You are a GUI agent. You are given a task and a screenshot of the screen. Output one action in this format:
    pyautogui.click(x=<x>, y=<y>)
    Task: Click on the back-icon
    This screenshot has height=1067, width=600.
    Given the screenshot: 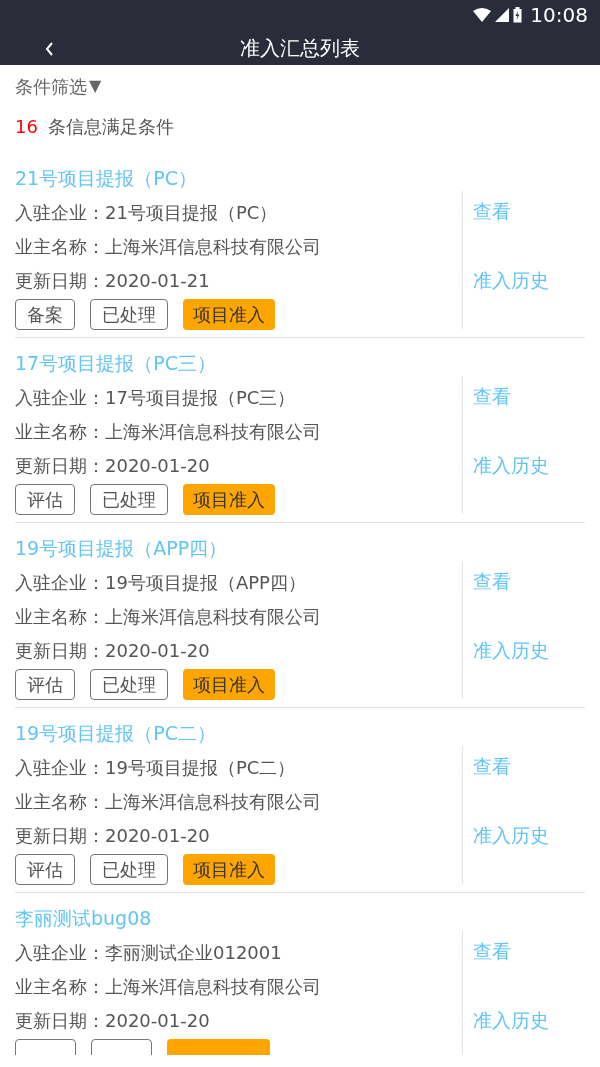 What is the action you would take?
    pyautogui.click(x=49, y=49)
    